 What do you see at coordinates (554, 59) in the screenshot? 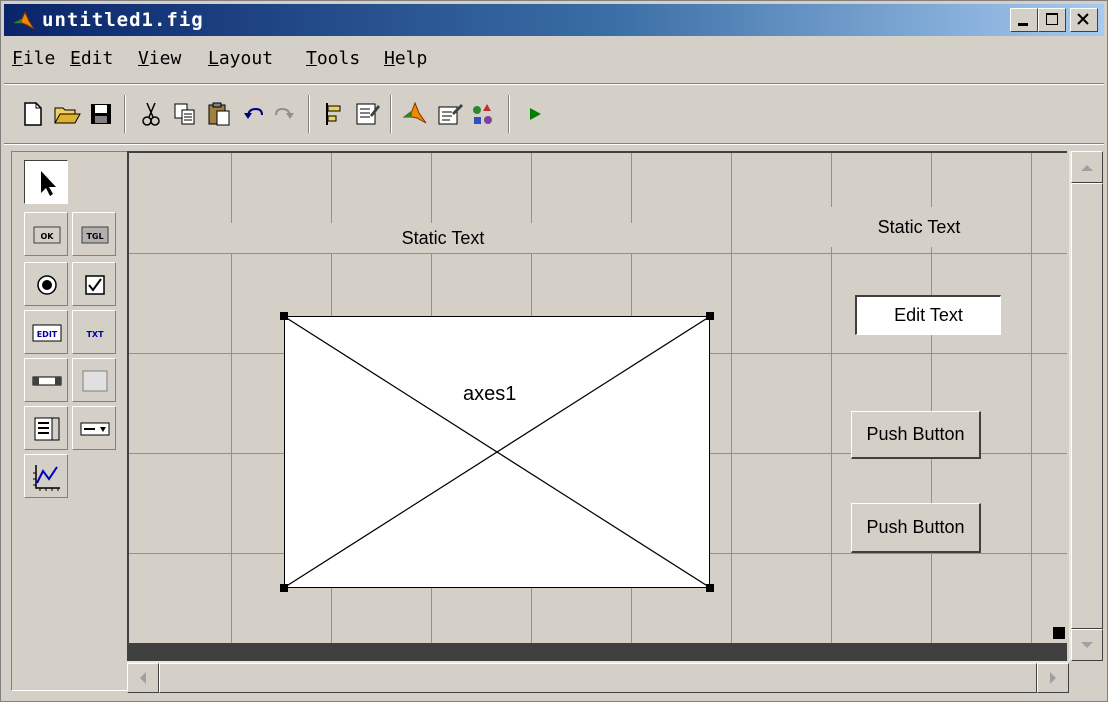
I see `menu-bar: File Edit View Layout Tools Help` at bounding box center [554, 59].